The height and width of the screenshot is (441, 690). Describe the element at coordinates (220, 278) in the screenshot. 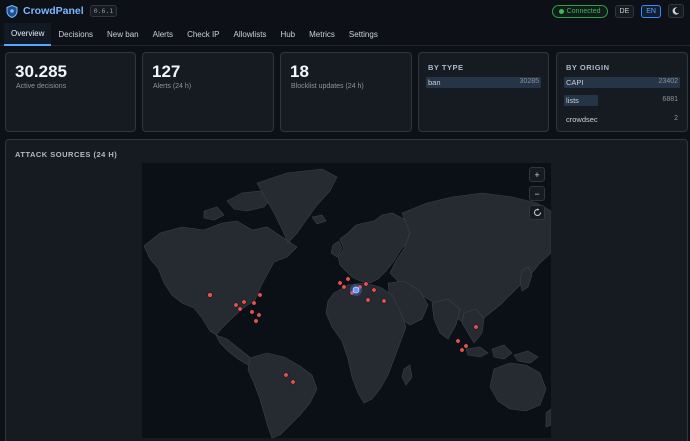

I see `north-america-landmass` at that location.